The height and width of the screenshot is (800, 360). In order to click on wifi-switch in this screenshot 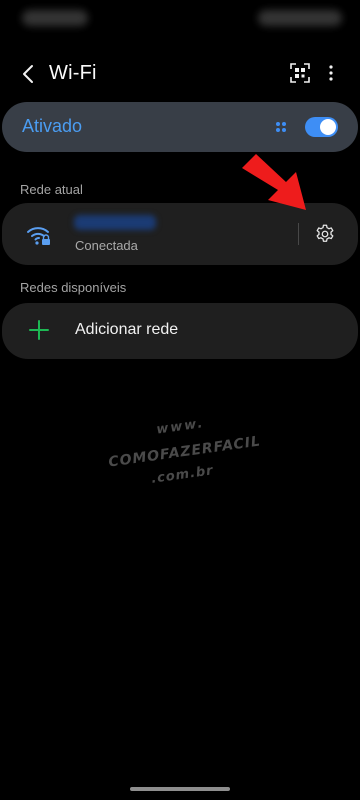, I will do `click(321, 127)`.